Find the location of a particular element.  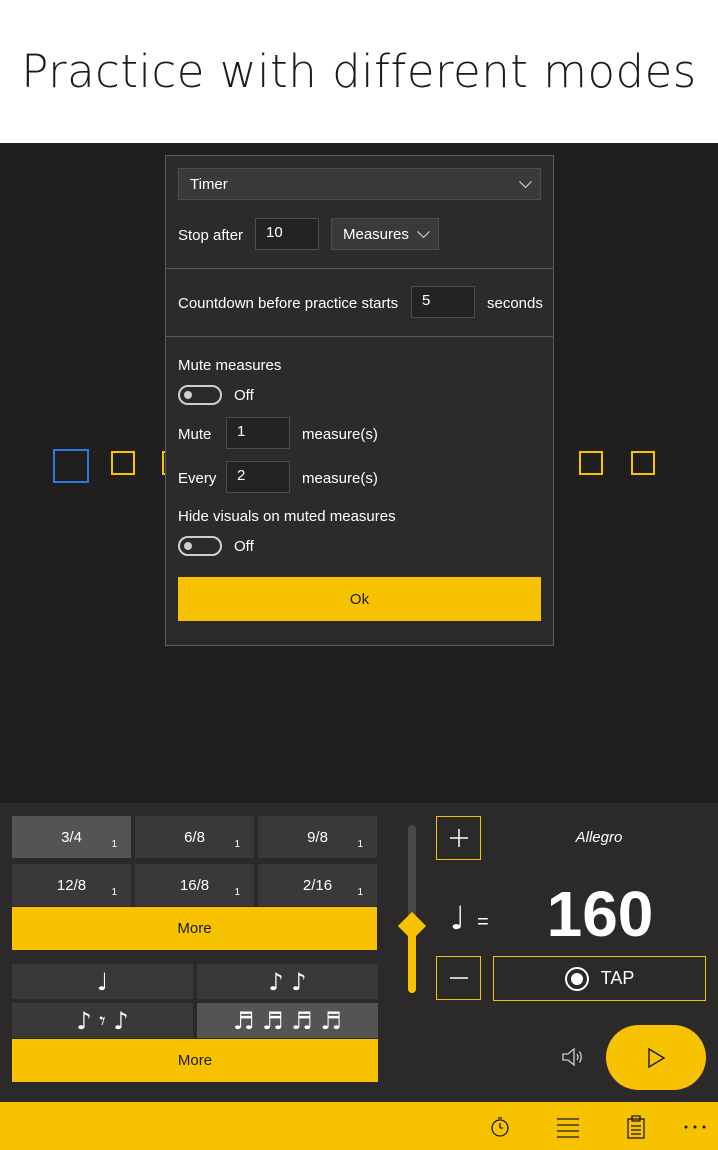

tempo-decrease-button is located at coordinates (458, 978).